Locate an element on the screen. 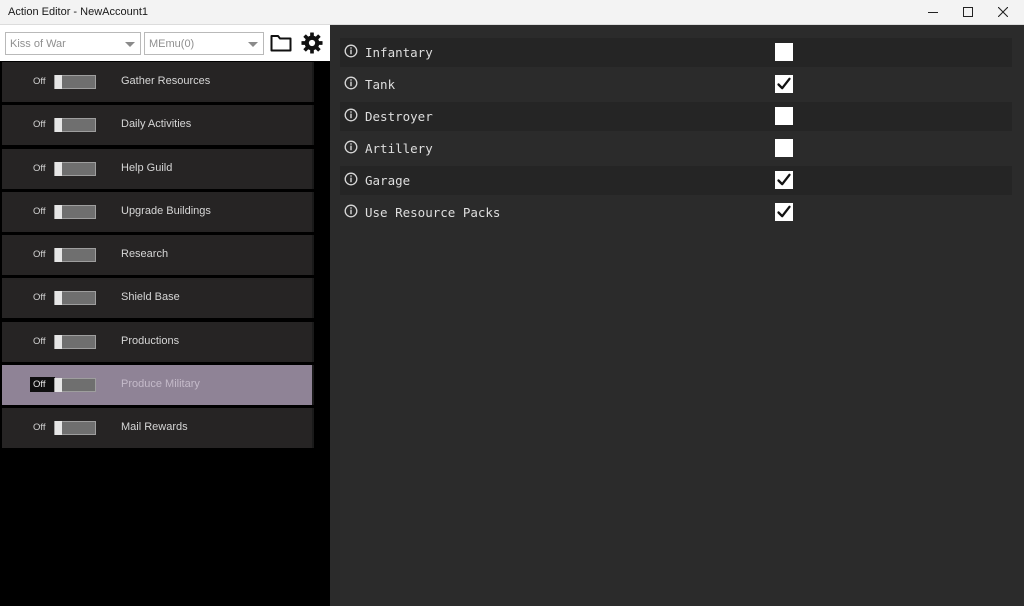  action-label: Productions is located at coordinates (150, 340).